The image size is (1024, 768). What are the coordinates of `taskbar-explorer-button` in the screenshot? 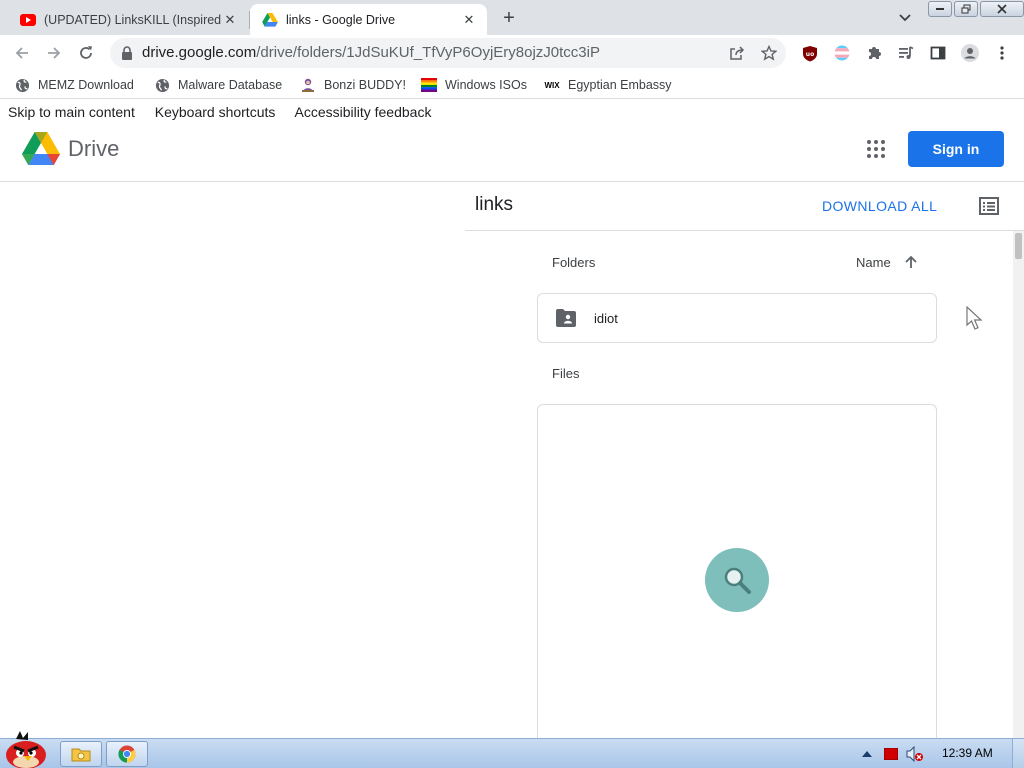 It's located at (81, 754).